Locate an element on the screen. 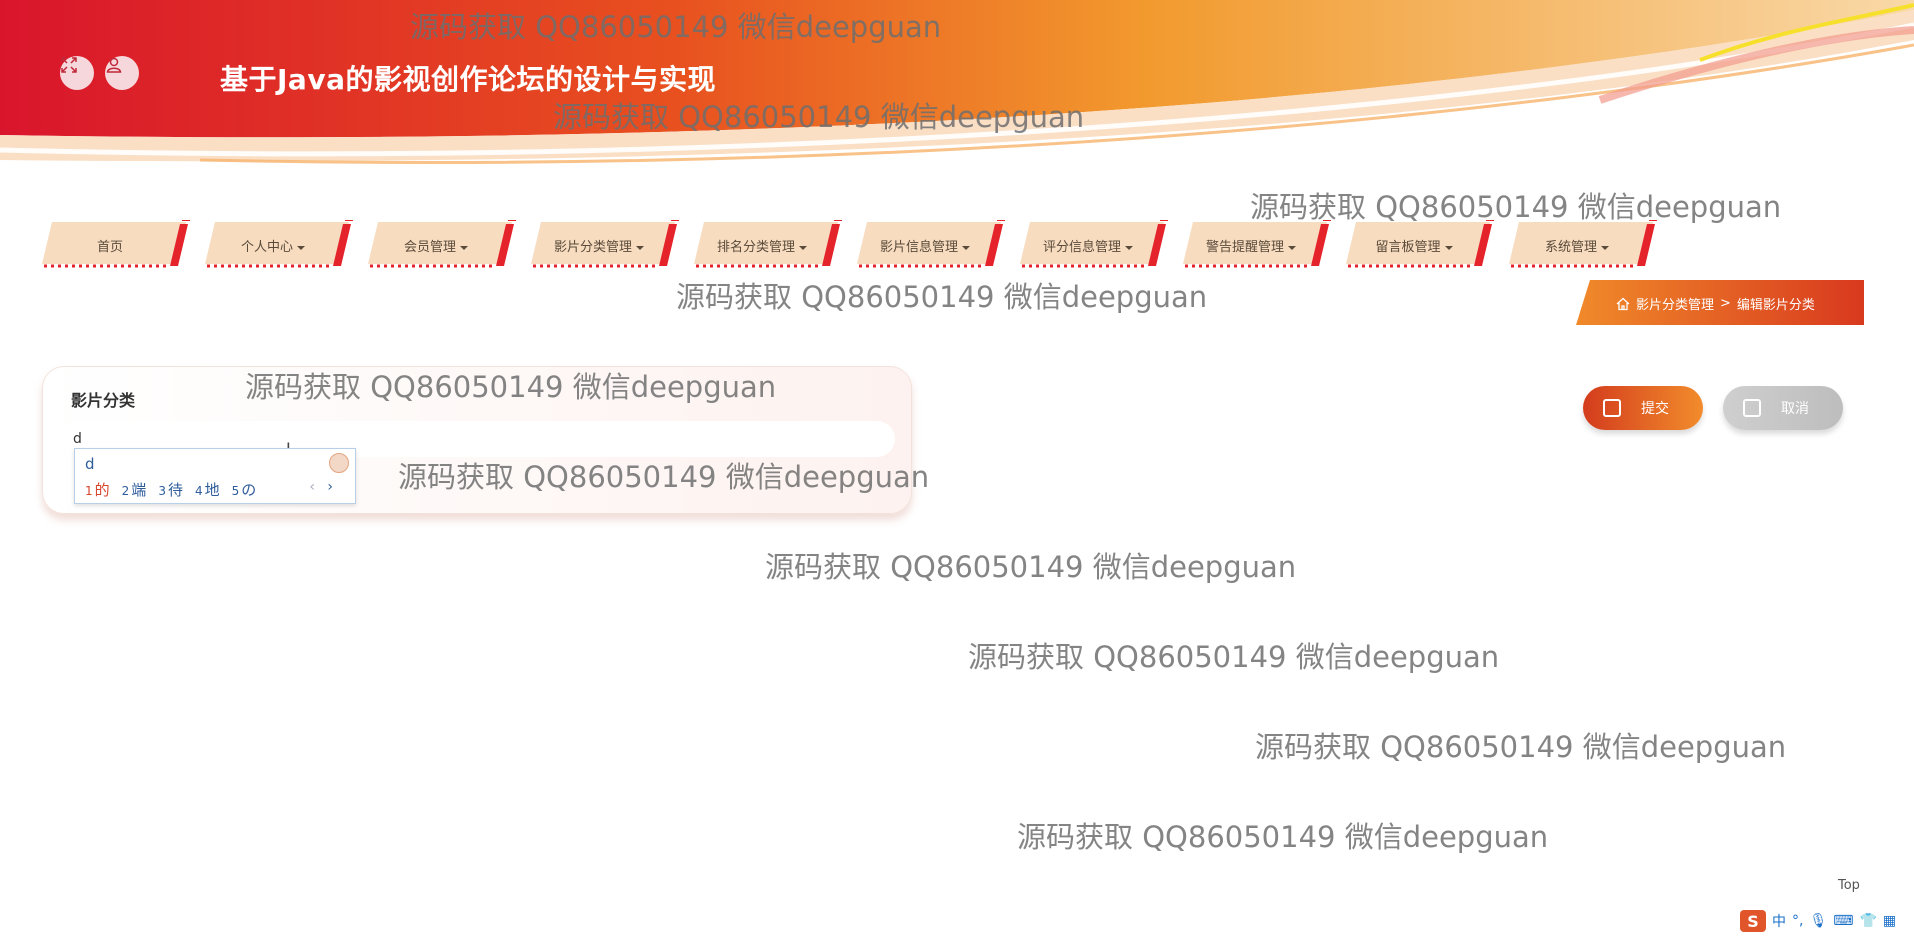  skin-icon: 👕 is located at coordinates (1867, 921).